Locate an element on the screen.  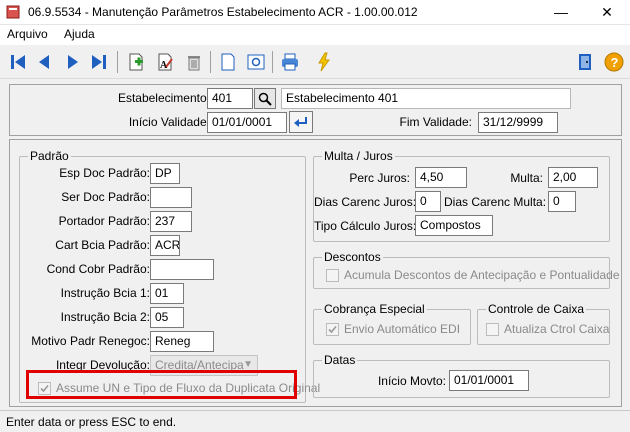
exit-icon is located at coordinates (585, 62).